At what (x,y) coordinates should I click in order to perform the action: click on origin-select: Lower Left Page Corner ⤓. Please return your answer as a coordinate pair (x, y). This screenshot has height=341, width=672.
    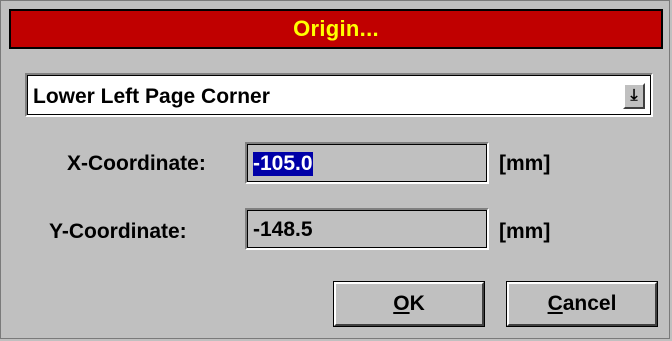
    Looking at the image, I should click on (339, 95).